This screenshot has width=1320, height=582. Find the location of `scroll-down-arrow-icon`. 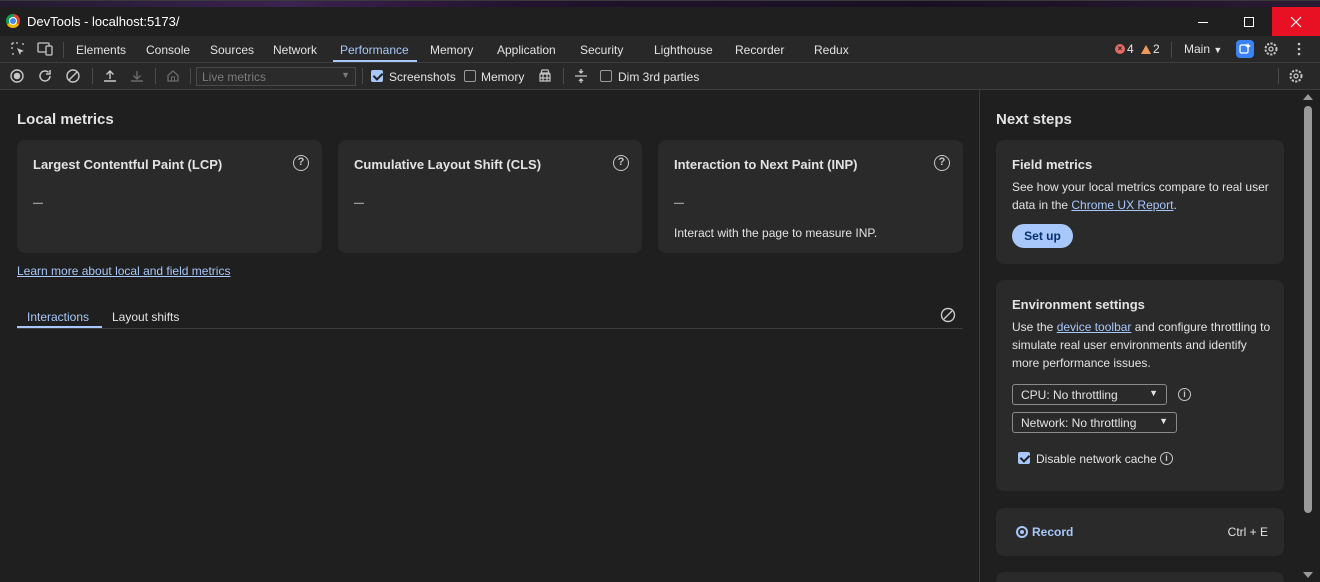

scroll-down-arrow-icon is located at coordinates (1308, 575).